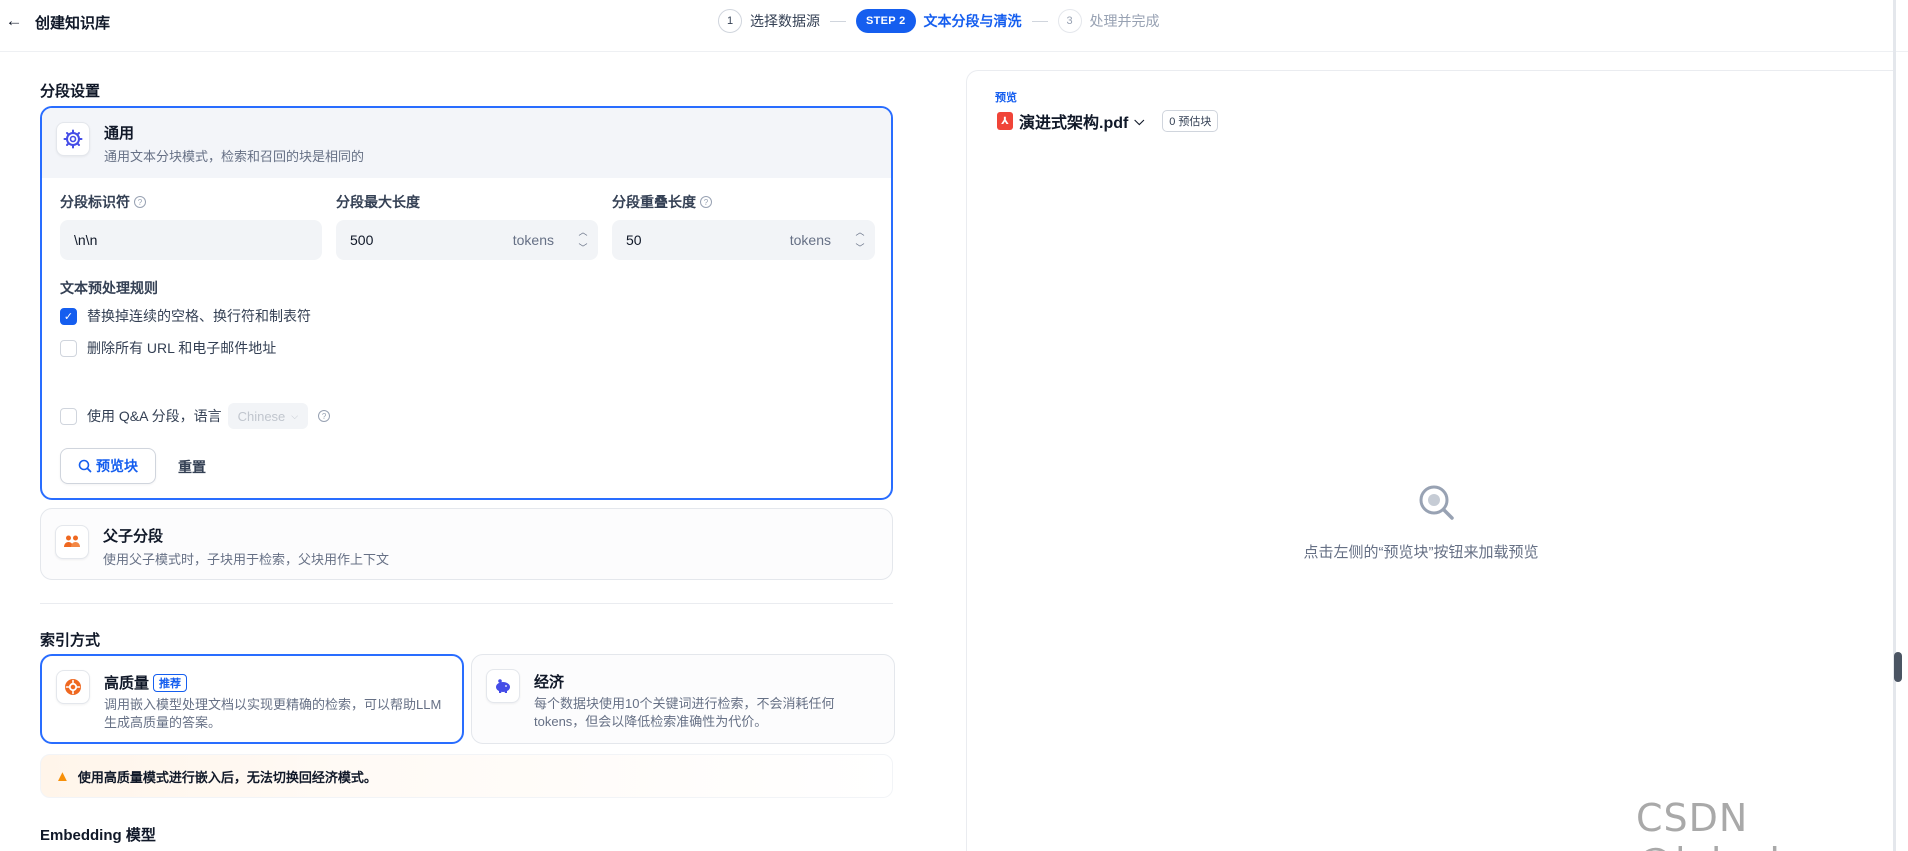 The height and width of the screenshot is (851, 1908). I want to click on high-quality-title: 高质量, so click(127, 683).